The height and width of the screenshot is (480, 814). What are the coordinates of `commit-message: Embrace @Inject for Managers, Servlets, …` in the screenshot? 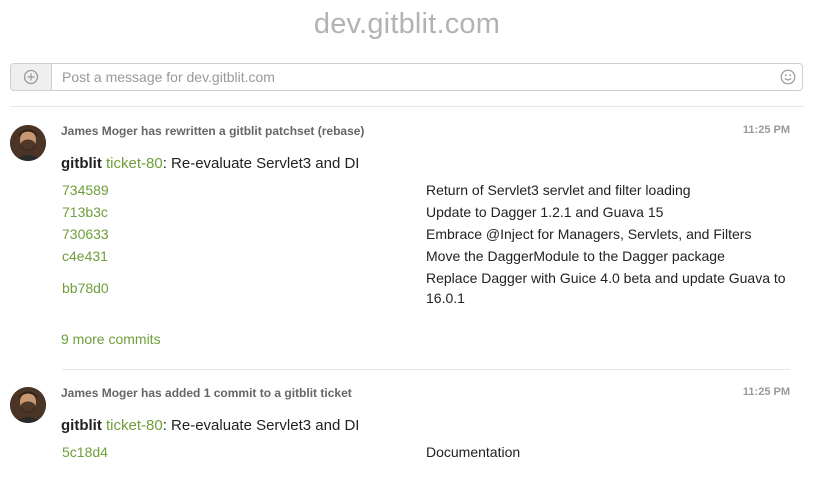 It's located at (589, 234).